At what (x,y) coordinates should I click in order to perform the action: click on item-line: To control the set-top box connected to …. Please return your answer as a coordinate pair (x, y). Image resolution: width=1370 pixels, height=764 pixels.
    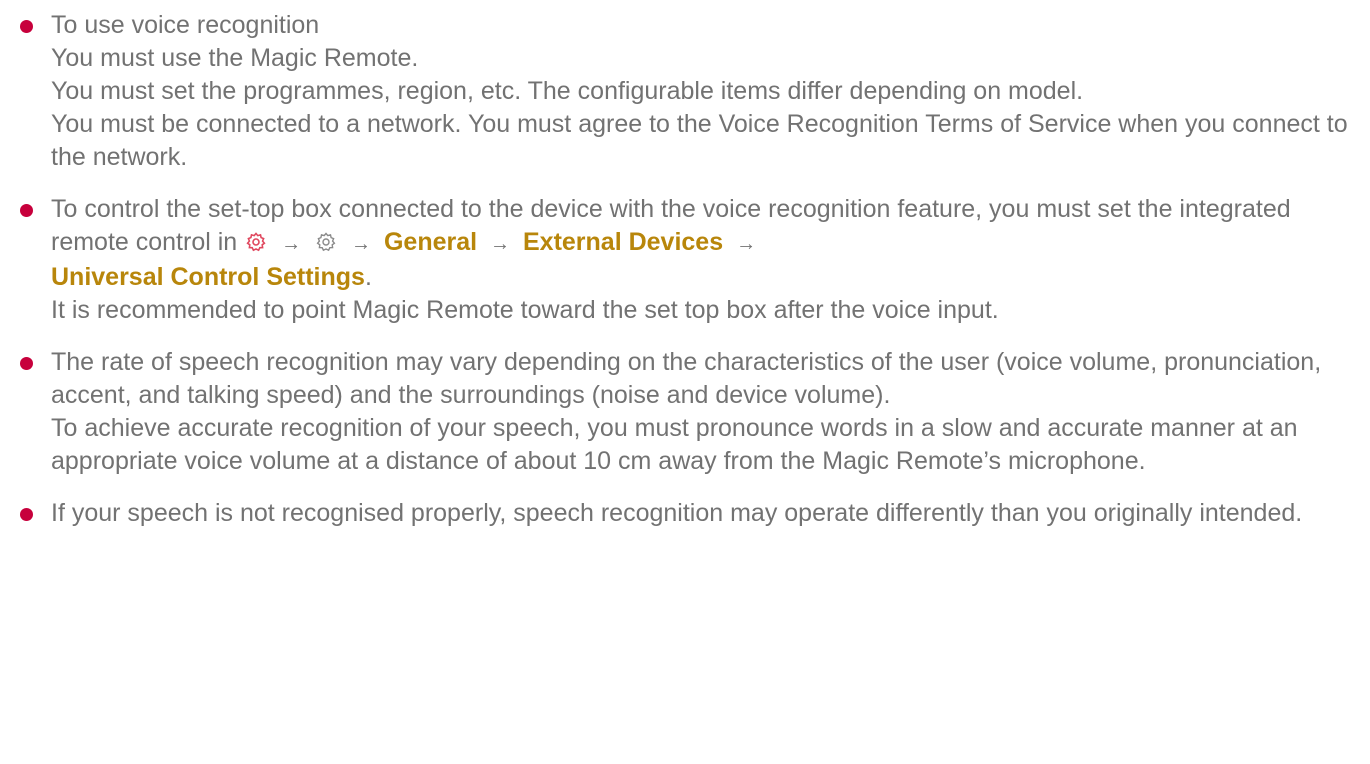
    Looking at the image, I should click on (705, 243).